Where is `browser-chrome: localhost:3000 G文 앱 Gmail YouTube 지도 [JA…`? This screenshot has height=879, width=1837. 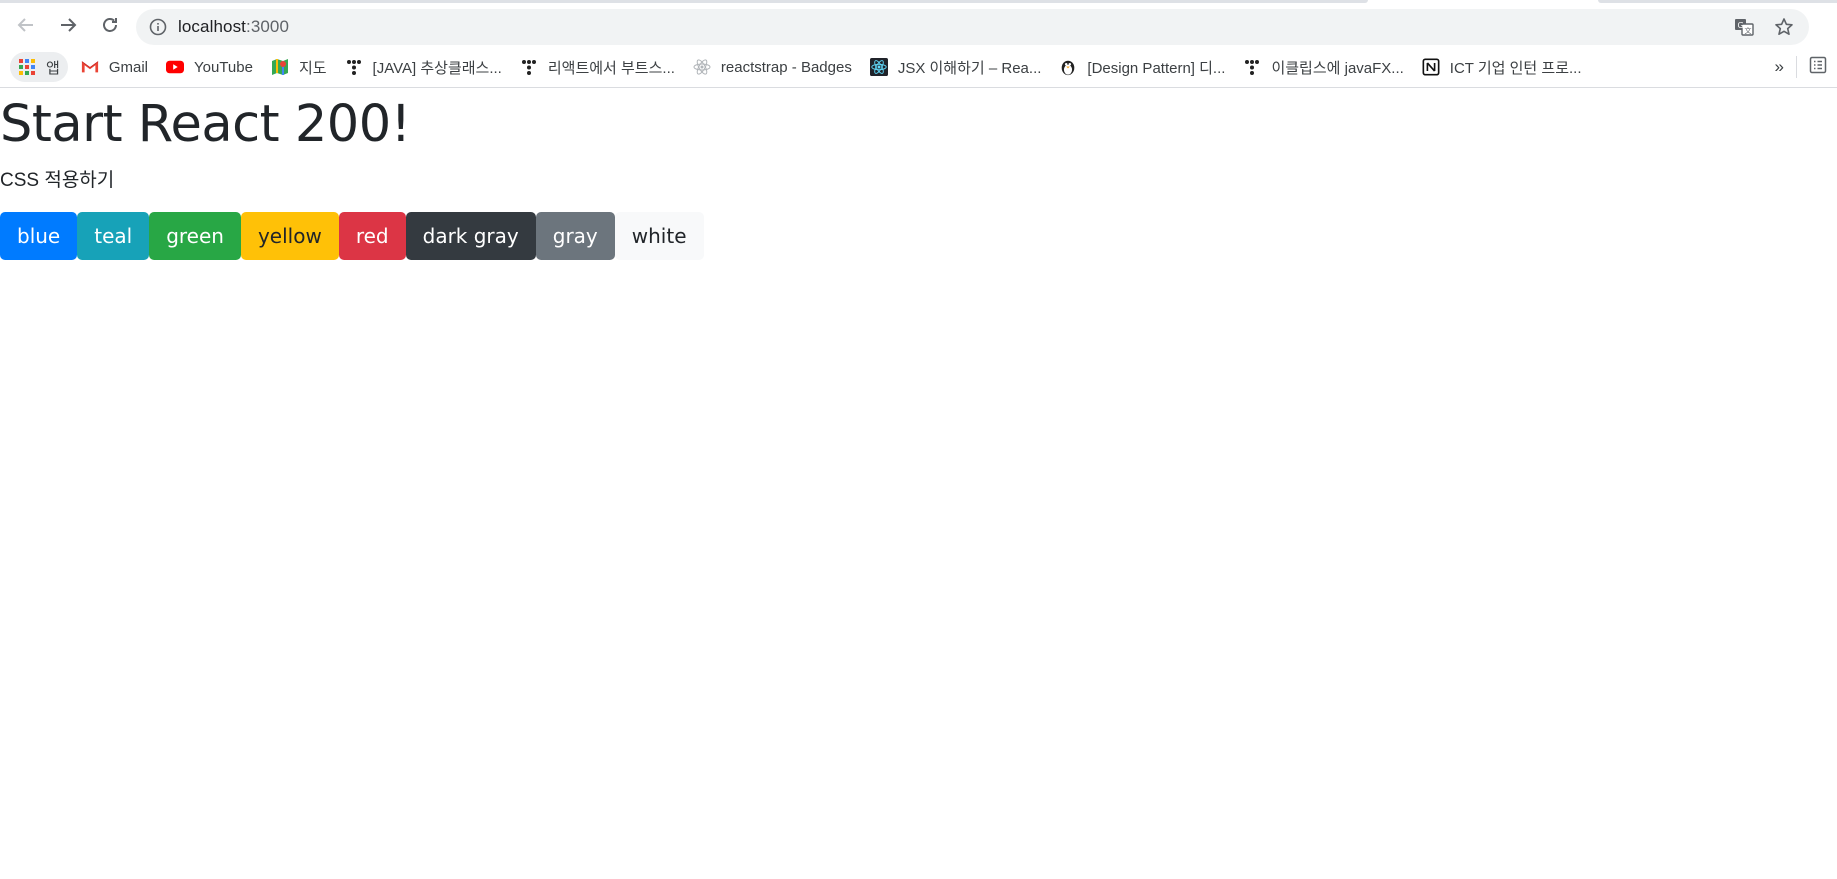
browser-chrome: localhost:3000 G文 앱 Gmail YouTube 지도 [JA… is located at coordinates (918, 44).